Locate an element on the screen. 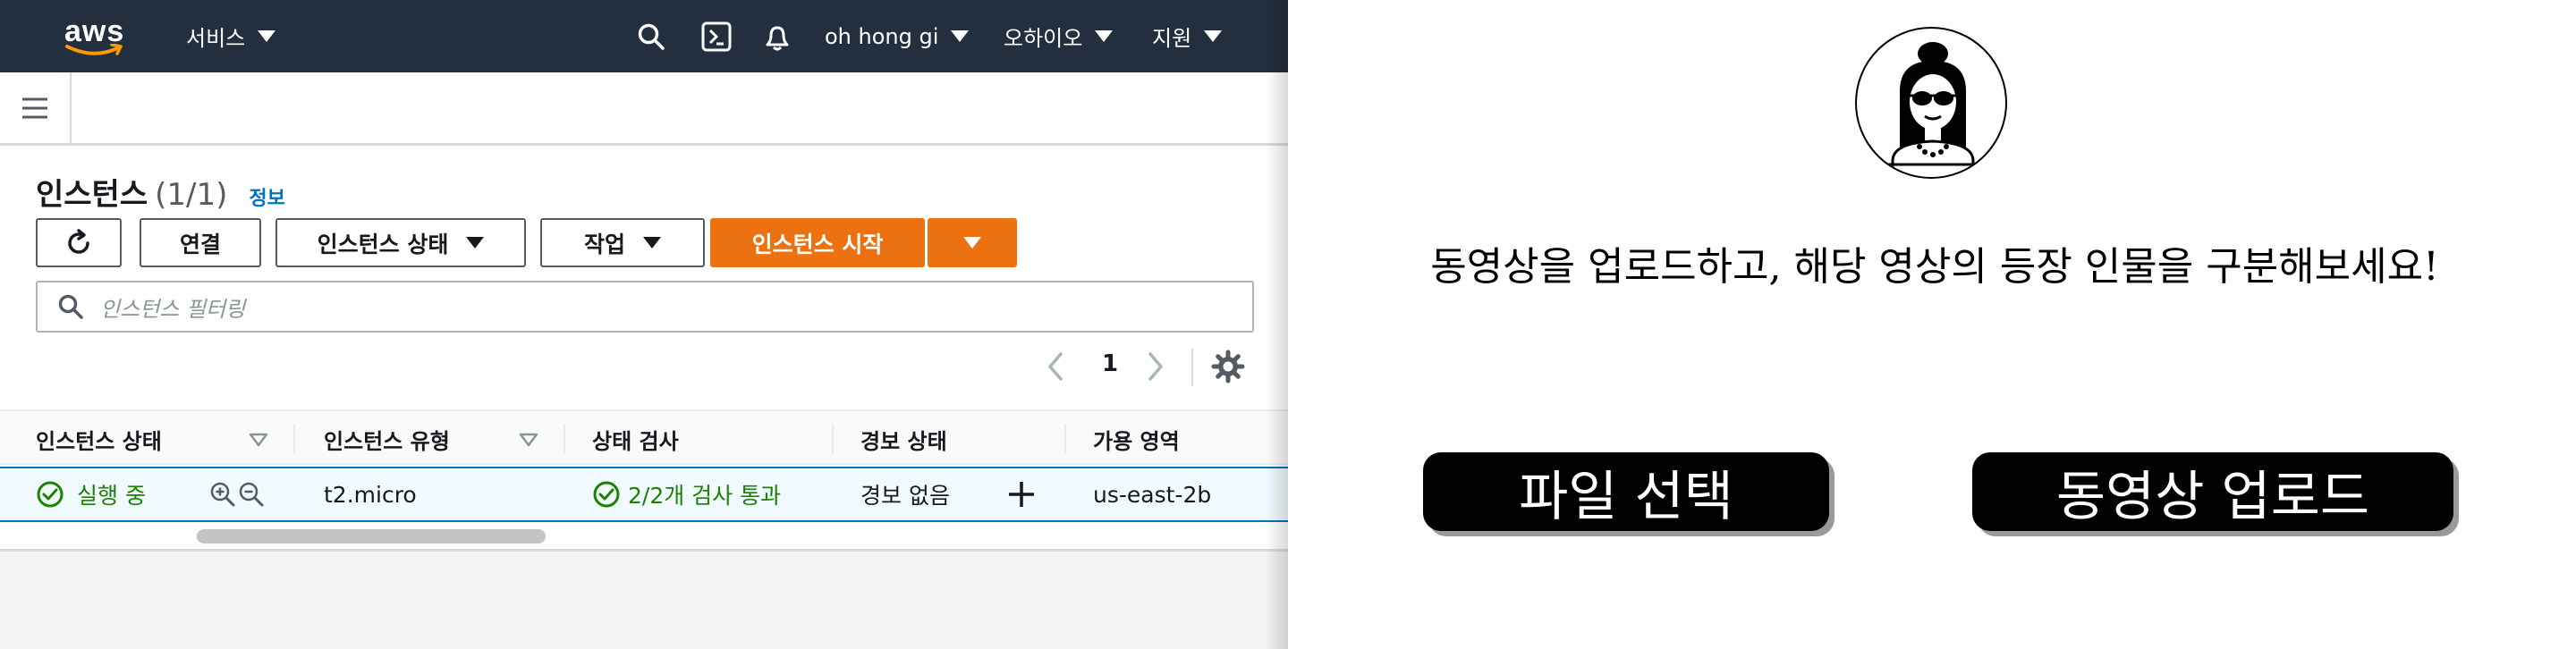 Image resolution: width=2576 pixels, height=649 pixels. status-check-cell: 2/2개 검사 통과 is located at coordinates (686, 494).